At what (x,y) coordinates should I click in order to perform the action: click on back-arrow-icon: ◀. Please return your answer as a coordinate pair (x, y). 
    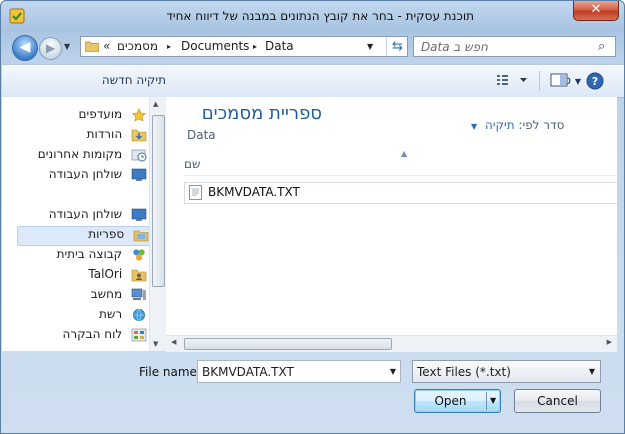
    Looking at the image, I should click on (25, 47).